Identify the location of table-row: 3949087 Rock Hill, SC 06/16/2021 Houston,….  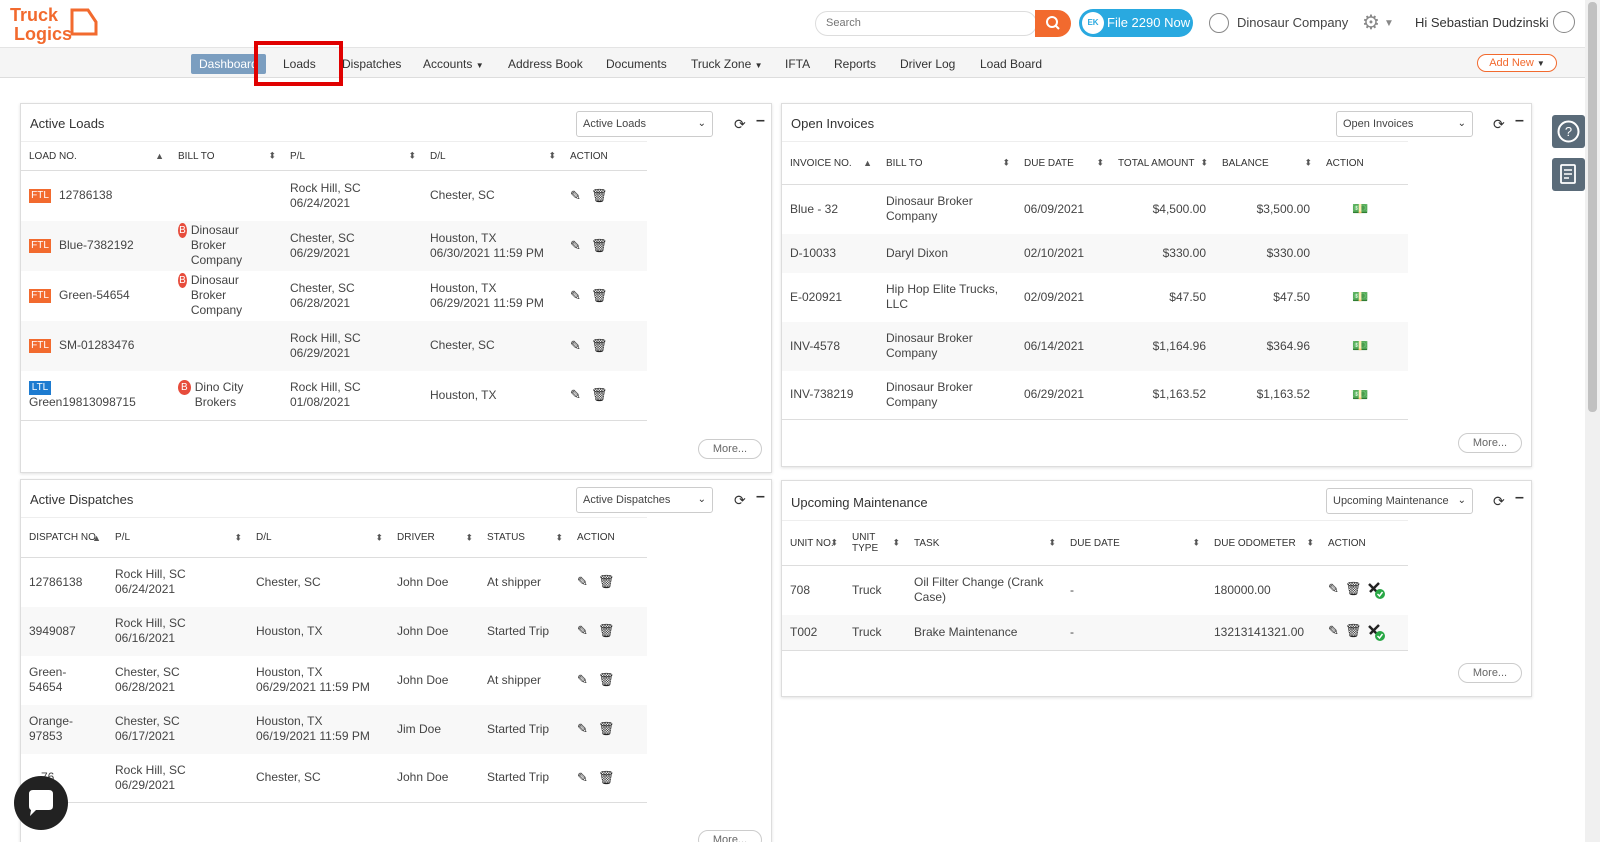
(334, 631).